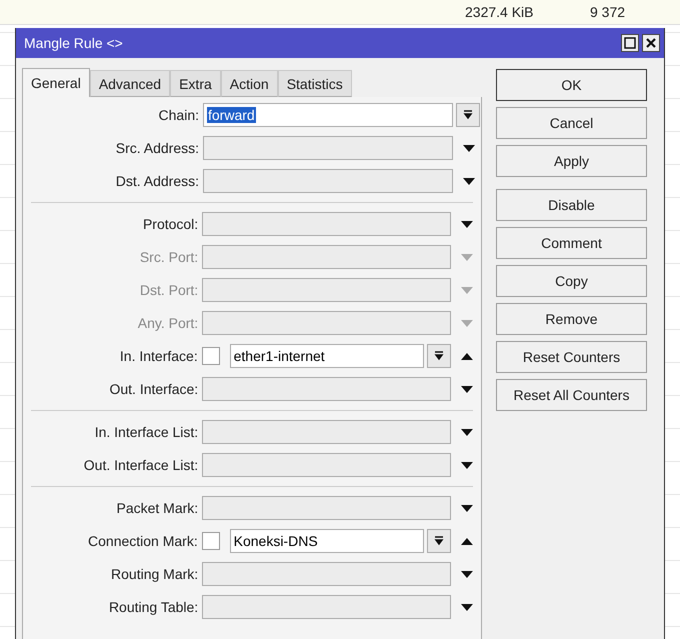 This screenshot has width=680, height=639. Describe the element at coordinates (154, 607) in the screenshot. I see `field-label: Routing Table:` at that location.